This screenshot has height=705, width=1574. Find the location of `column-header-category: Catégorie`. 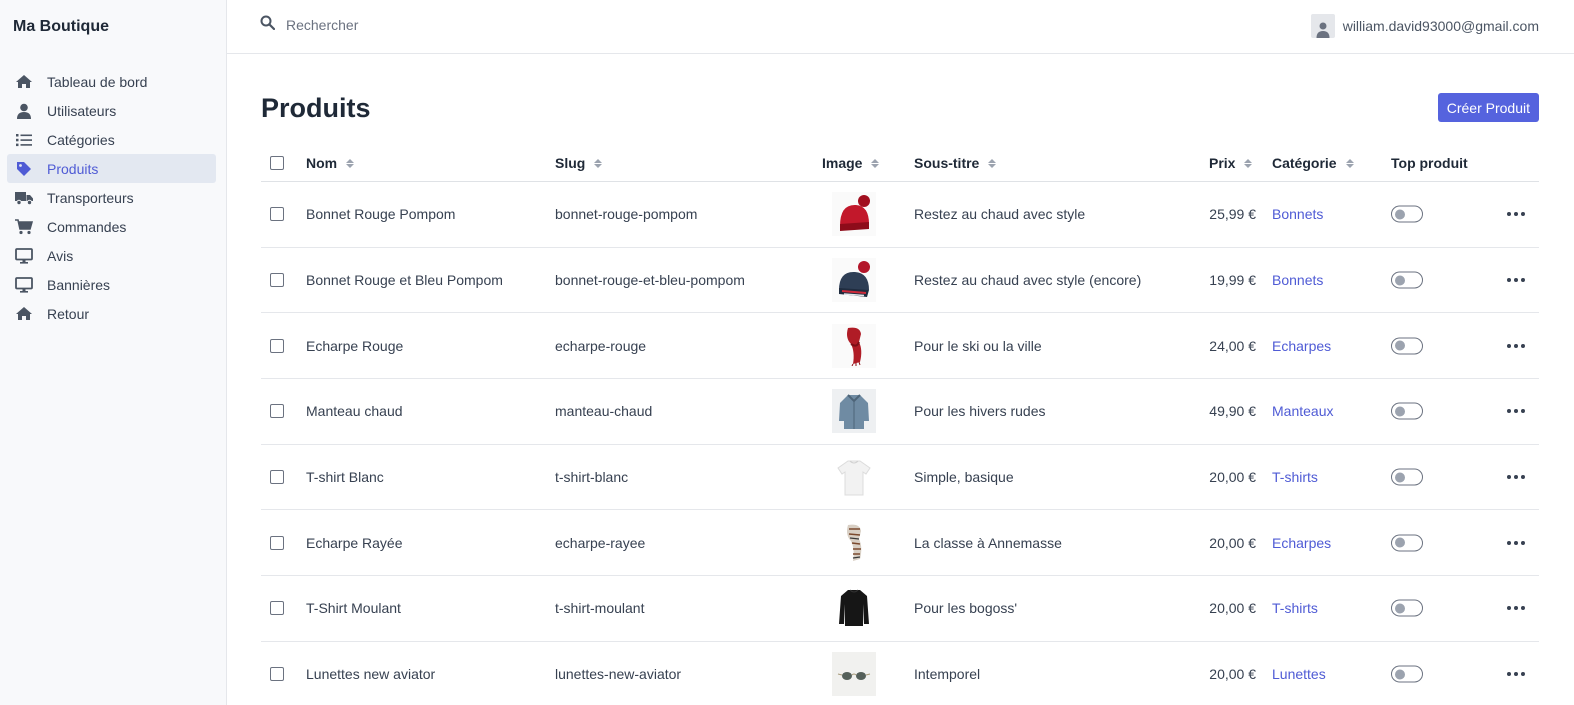

column-header-category: Catégorie is located at coordinates (1313, 163).